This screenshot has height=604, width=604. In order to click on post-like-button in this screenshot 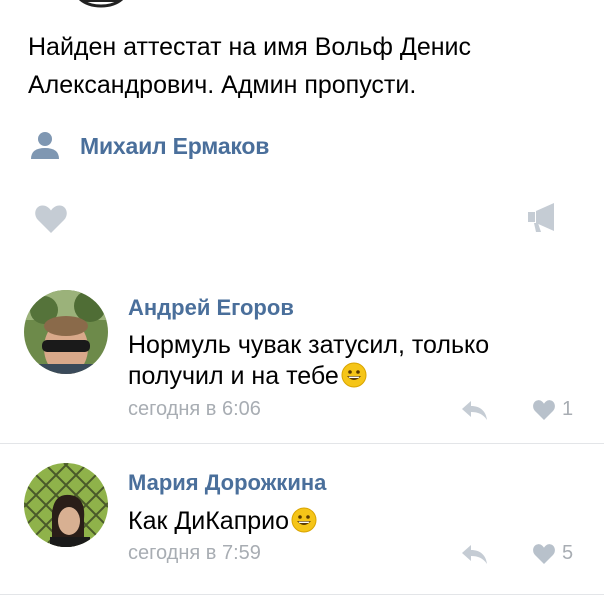, I will do `click(51, 219)`.